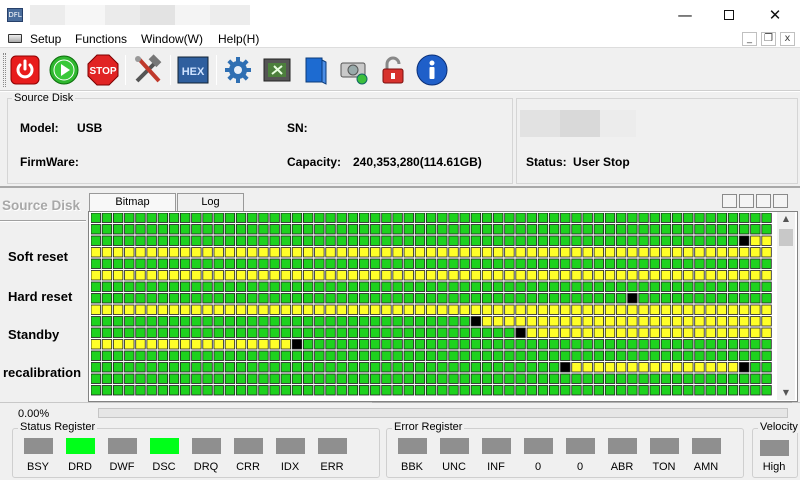  Describe the element at coordinates (4, 70) in the screenshot. I see `toolbar-grip` at that location.